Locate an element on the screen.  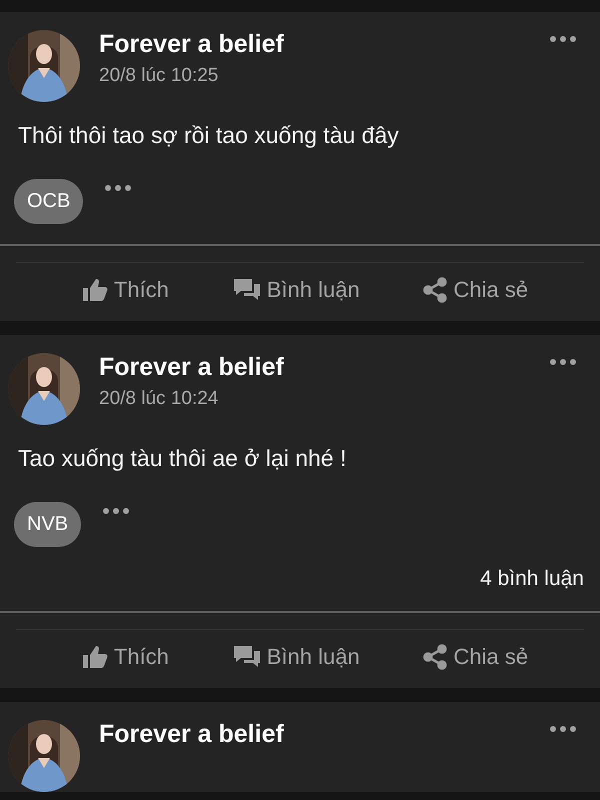
comment-count: 4 bình luận is located at coordinates (532, 579).